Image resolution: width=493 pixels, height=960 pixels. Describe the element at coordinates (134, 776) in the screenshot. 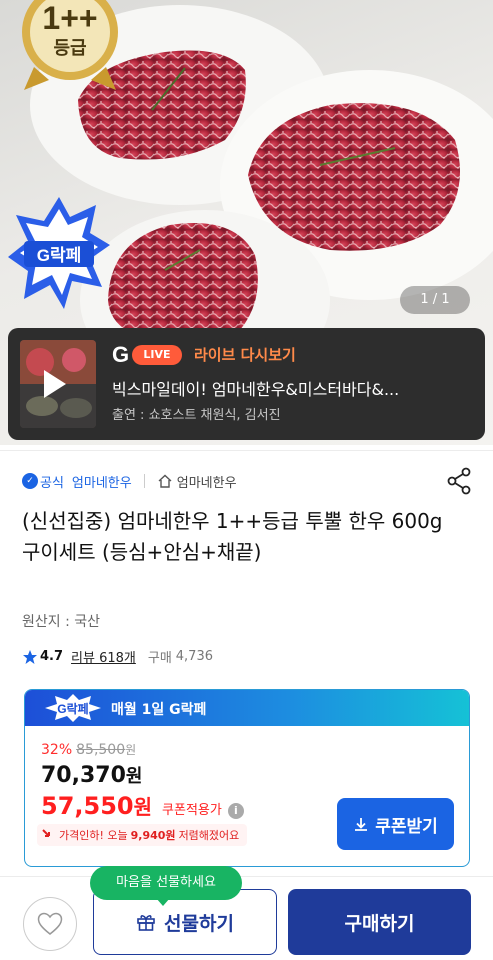

I see `sale-price-unit: 원` at that location.